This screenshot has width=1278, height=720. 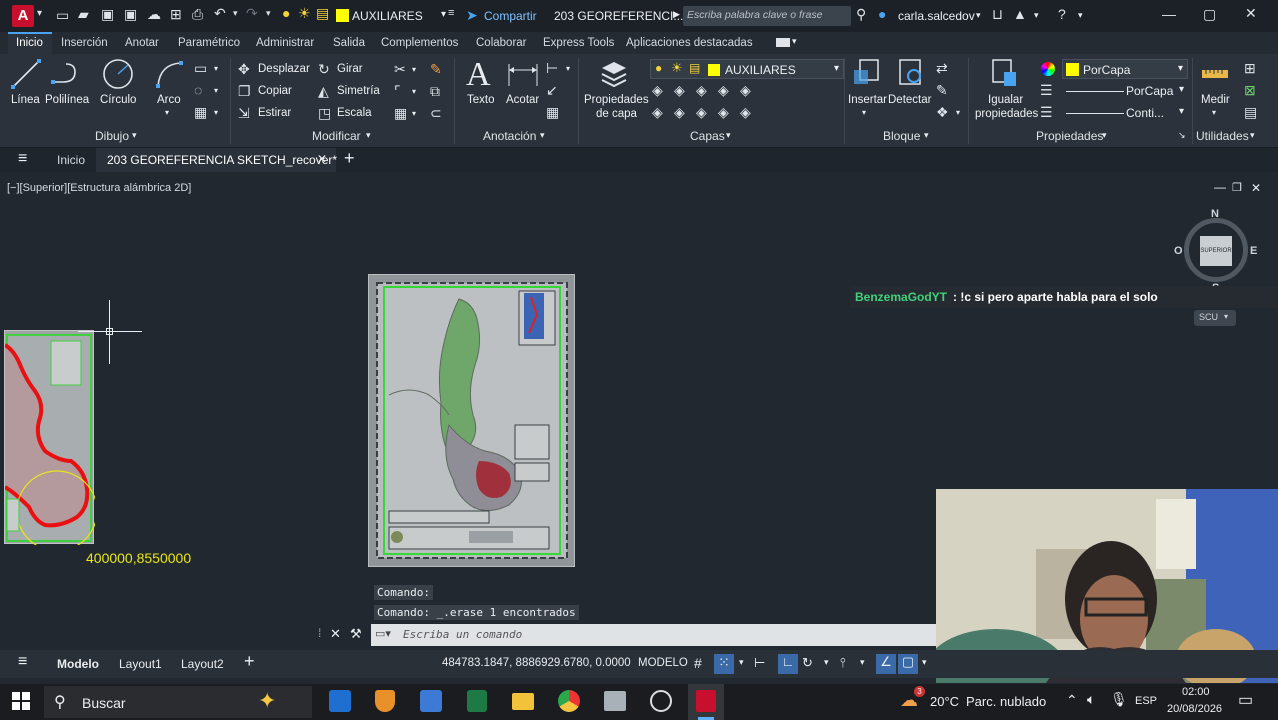 What do you see at coordinates (1091, 699) in the screenshot?
I see `speaker-icon: 🔈︎` at bounding box center [1091, 699].